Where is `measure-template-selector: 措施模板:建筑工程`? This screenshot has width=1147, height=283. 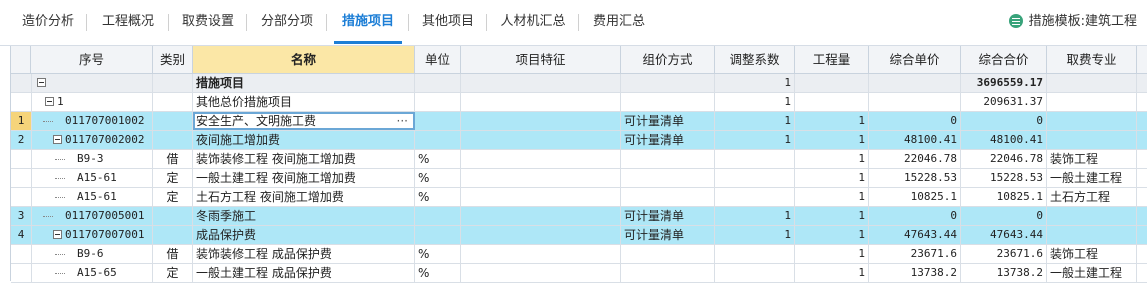 measure-template-selector: 措施模板:建筑工程 is located at coordinates (1072, 22).